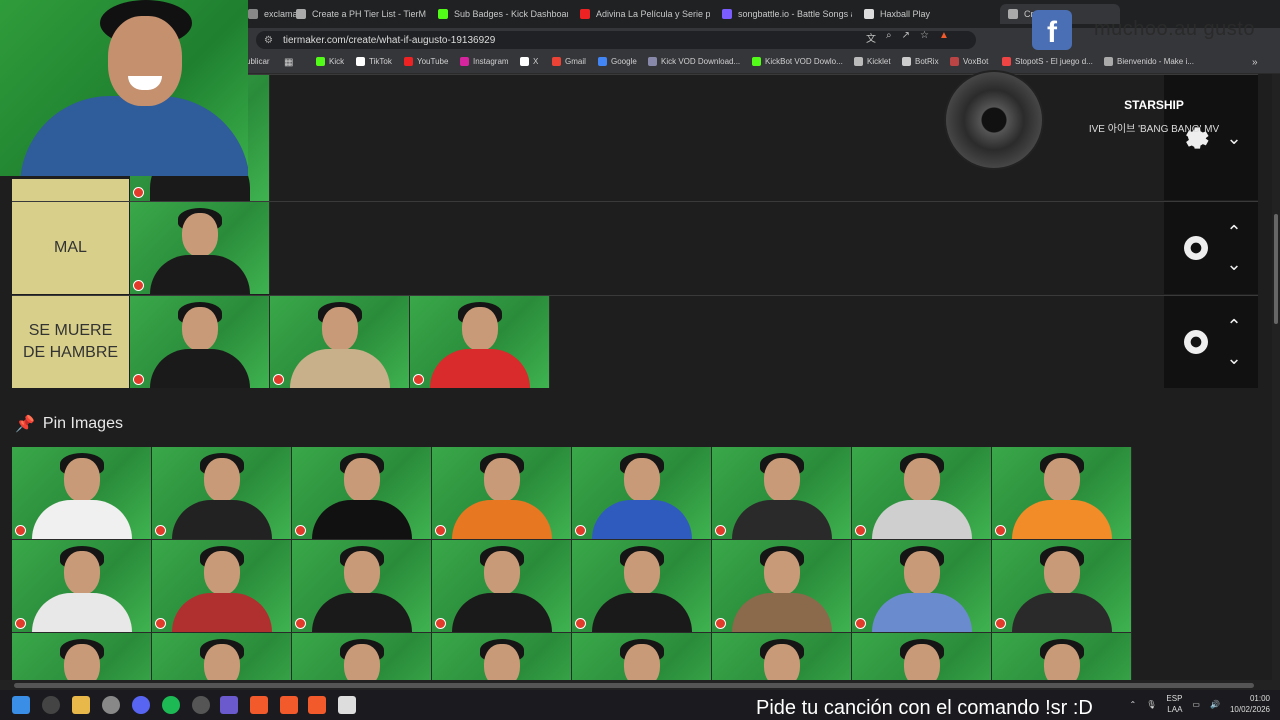  I want to click on translate-icon: 文, so click(871, 37).